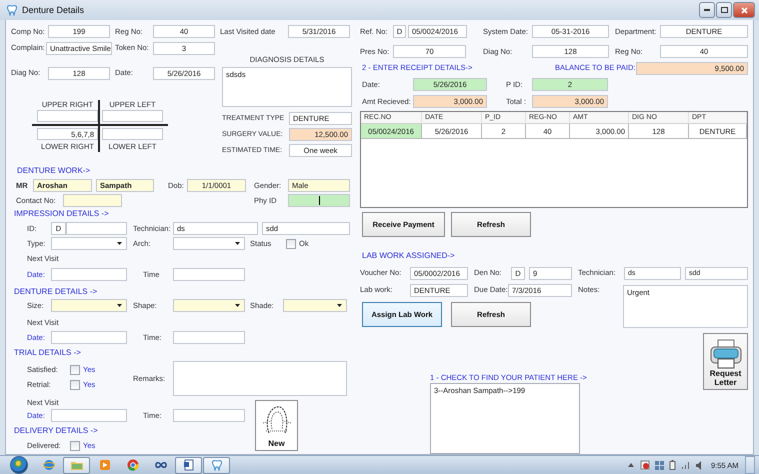  I want to click on request-letter-button: Request Letter, so click(725, 361).